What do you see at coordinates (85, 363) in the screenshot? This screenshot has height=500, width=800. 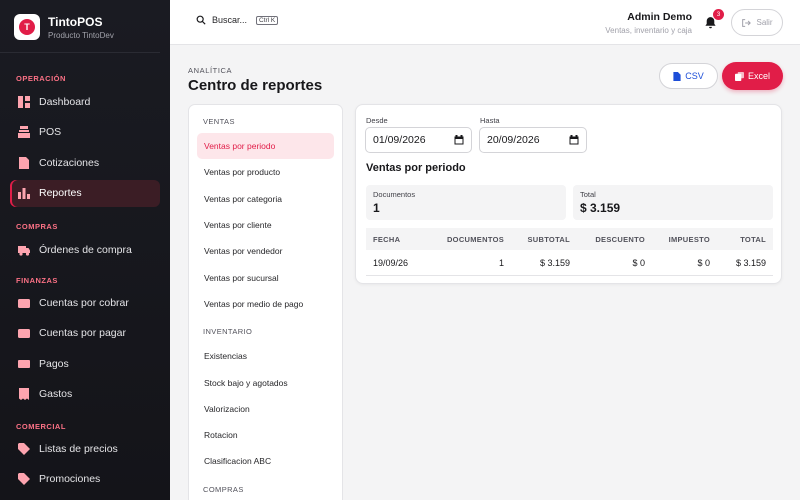 I see `sidebar-item-pagos: Pagos` at bounding box center [85, 363].